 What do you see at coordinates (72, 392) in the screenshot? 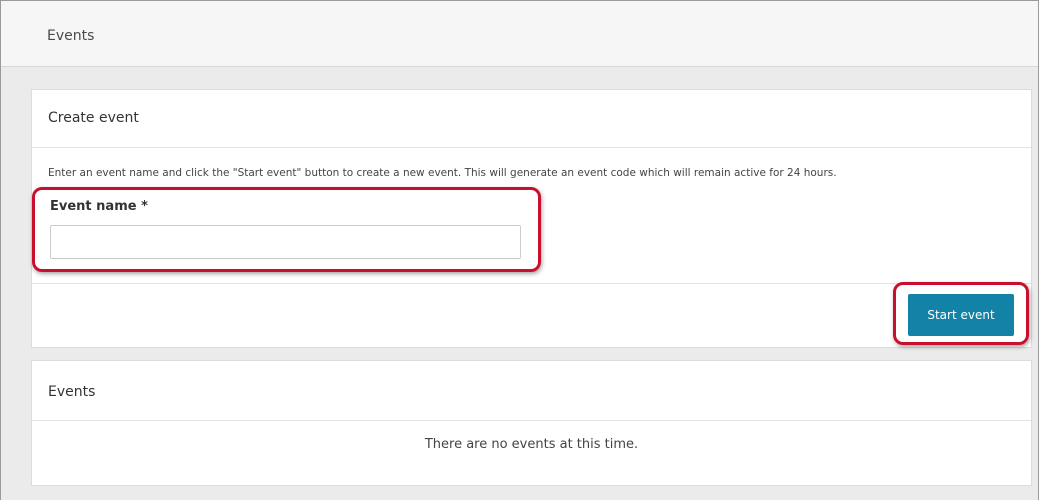
I see `events-list-title: Events` at bounding box center [72, 392].